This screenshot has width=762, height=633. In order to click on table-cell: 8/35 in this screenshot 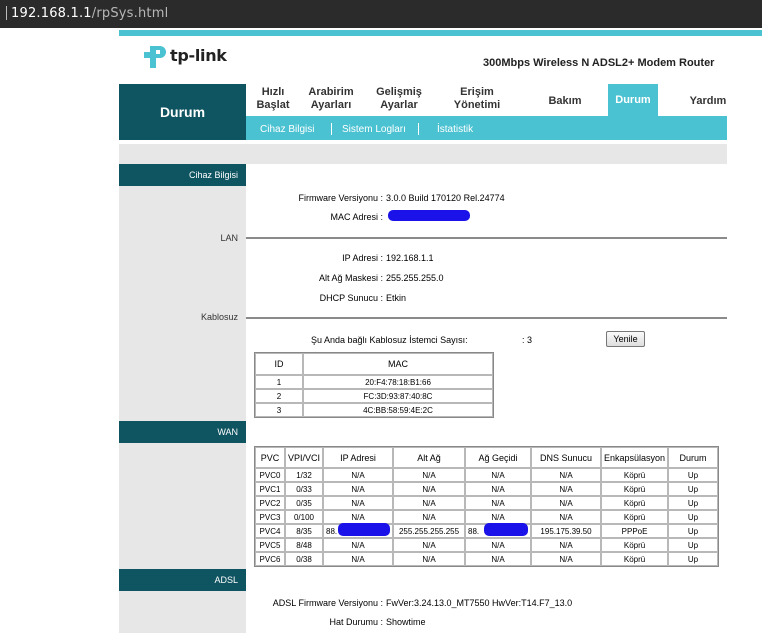, I will do `click(304, 531)`.